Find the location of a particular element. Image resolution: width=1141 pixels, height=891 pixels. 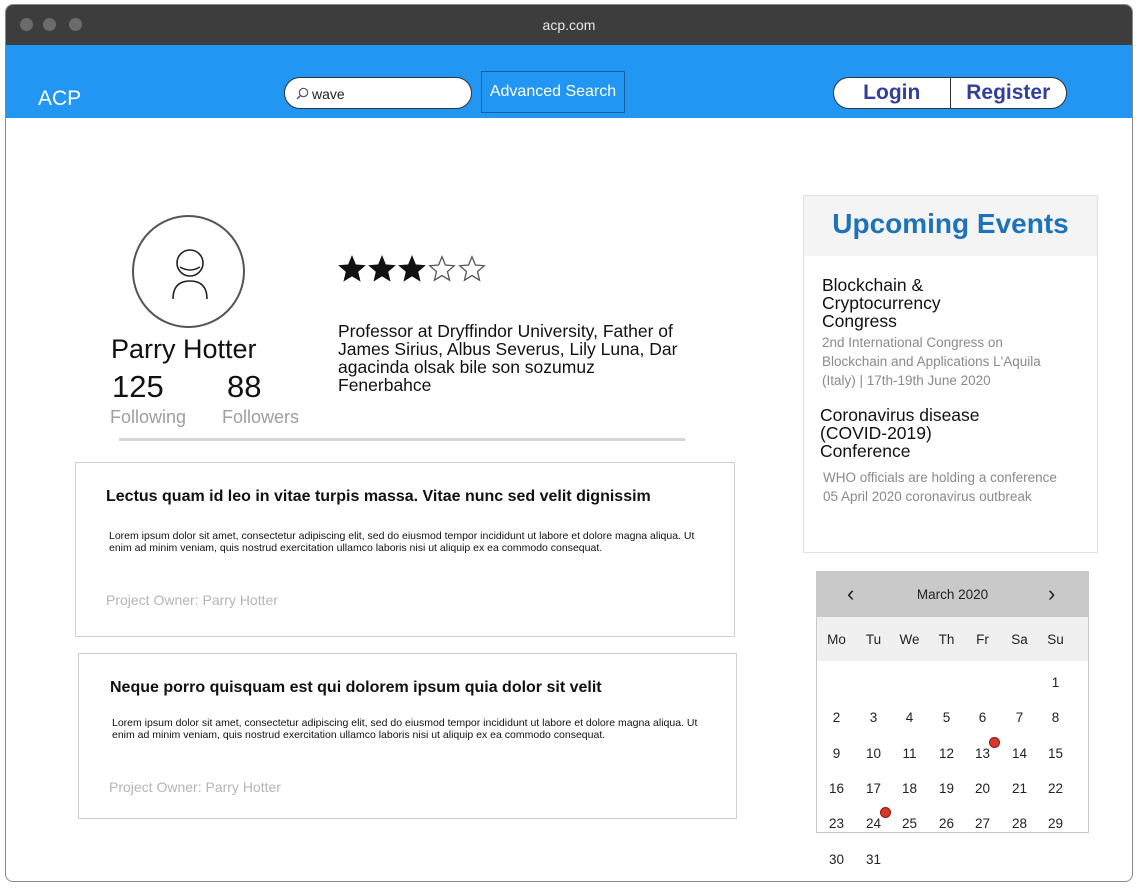

calendar-day: 19 is located at coordinates (946, 788).